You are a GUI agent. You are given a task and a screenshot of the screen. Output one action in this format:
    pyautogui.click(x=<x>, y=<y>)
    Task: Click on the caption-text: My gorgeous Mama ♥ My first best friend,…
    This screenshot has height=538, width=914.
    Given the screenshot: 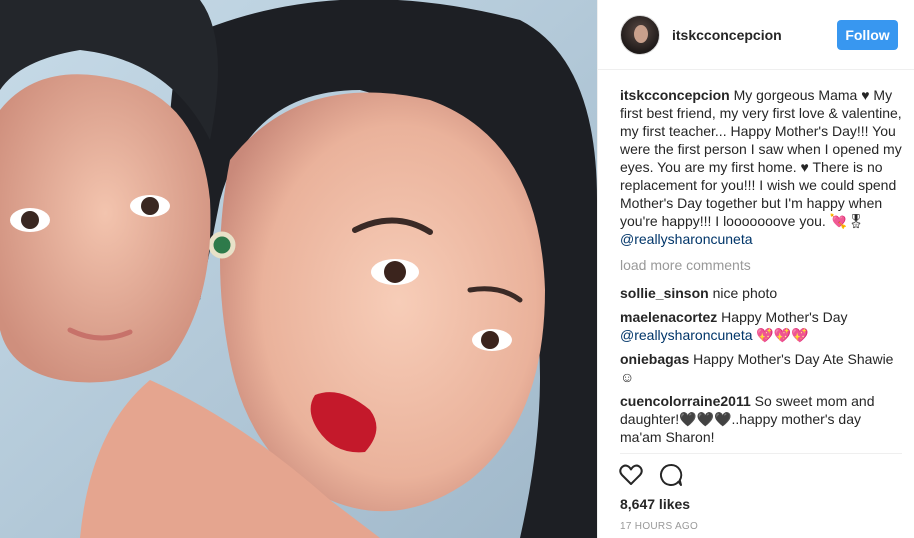 What is the action you would take?
    pyautogui.click(x=761, y=158)
    